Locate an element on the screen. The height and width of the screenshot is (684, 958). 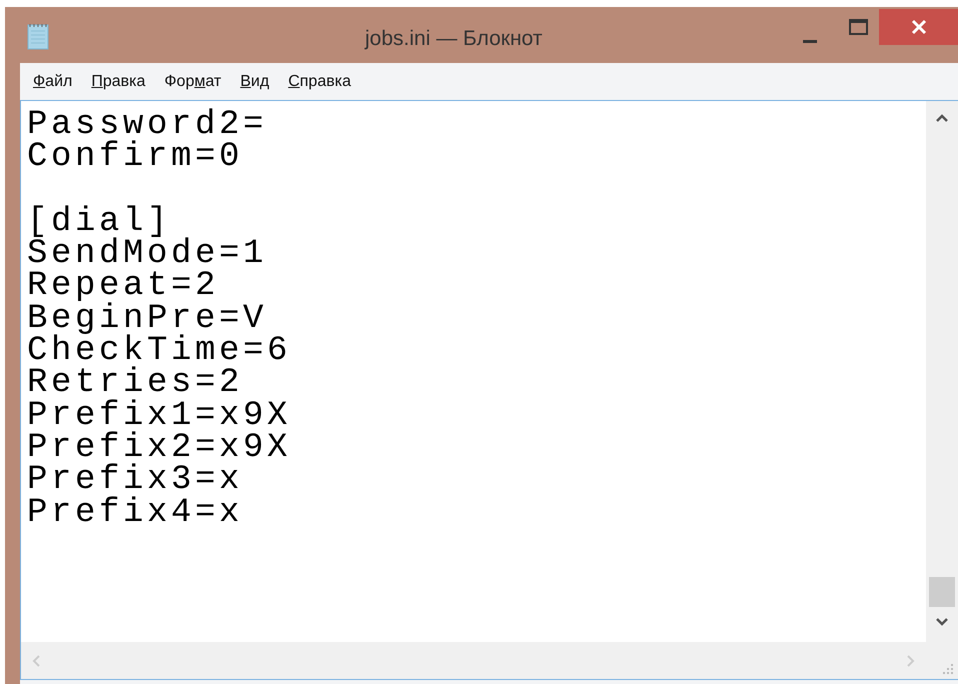
horizontal-scrollbar is located at coordinates (473, 660).